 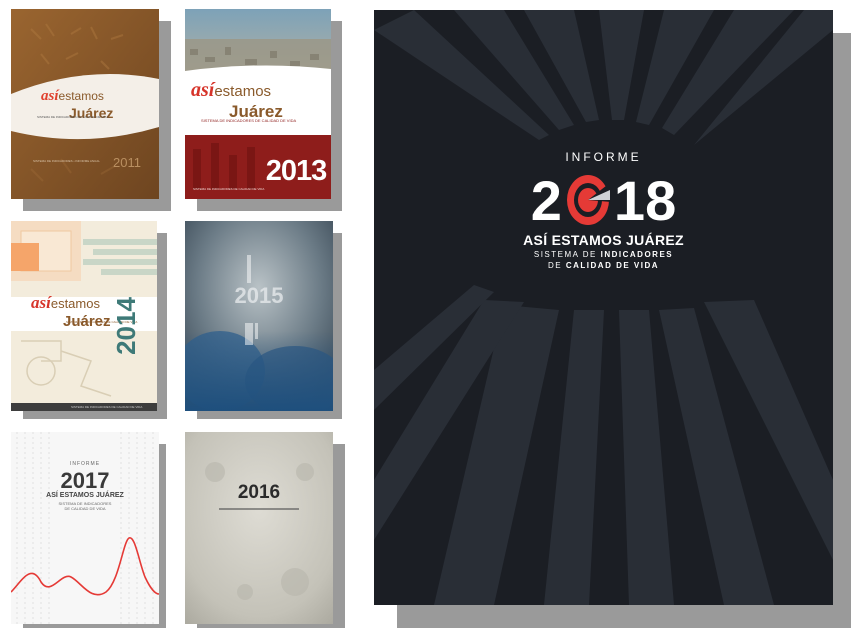 What do you see at coordinates (85, 508) in the screenshot?
I see `cover-2017-sub2: DE CALIDAD DE VIDA` at bounding box center [85, 508].